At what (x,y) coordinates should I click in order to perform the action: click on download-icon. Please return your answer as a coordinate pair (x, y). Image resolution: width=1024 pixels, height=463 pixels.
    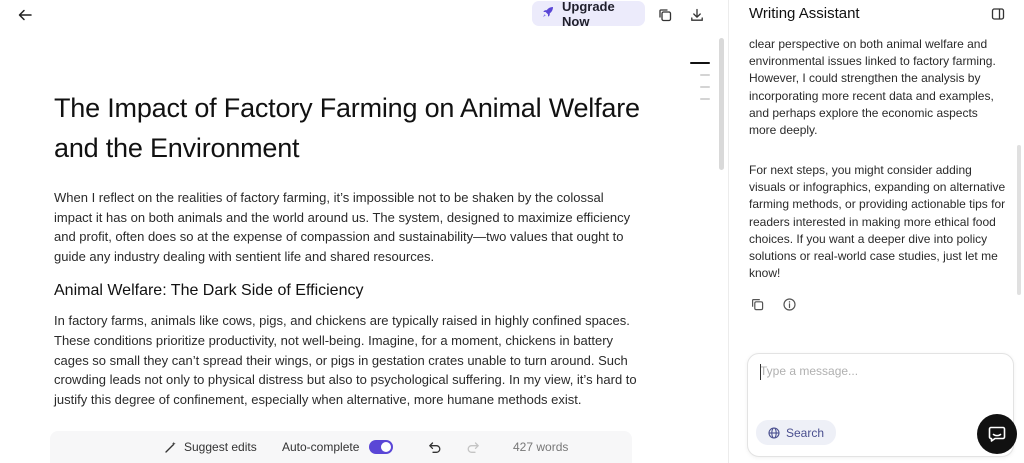
    Looking at the image, I should click on (697, 15).